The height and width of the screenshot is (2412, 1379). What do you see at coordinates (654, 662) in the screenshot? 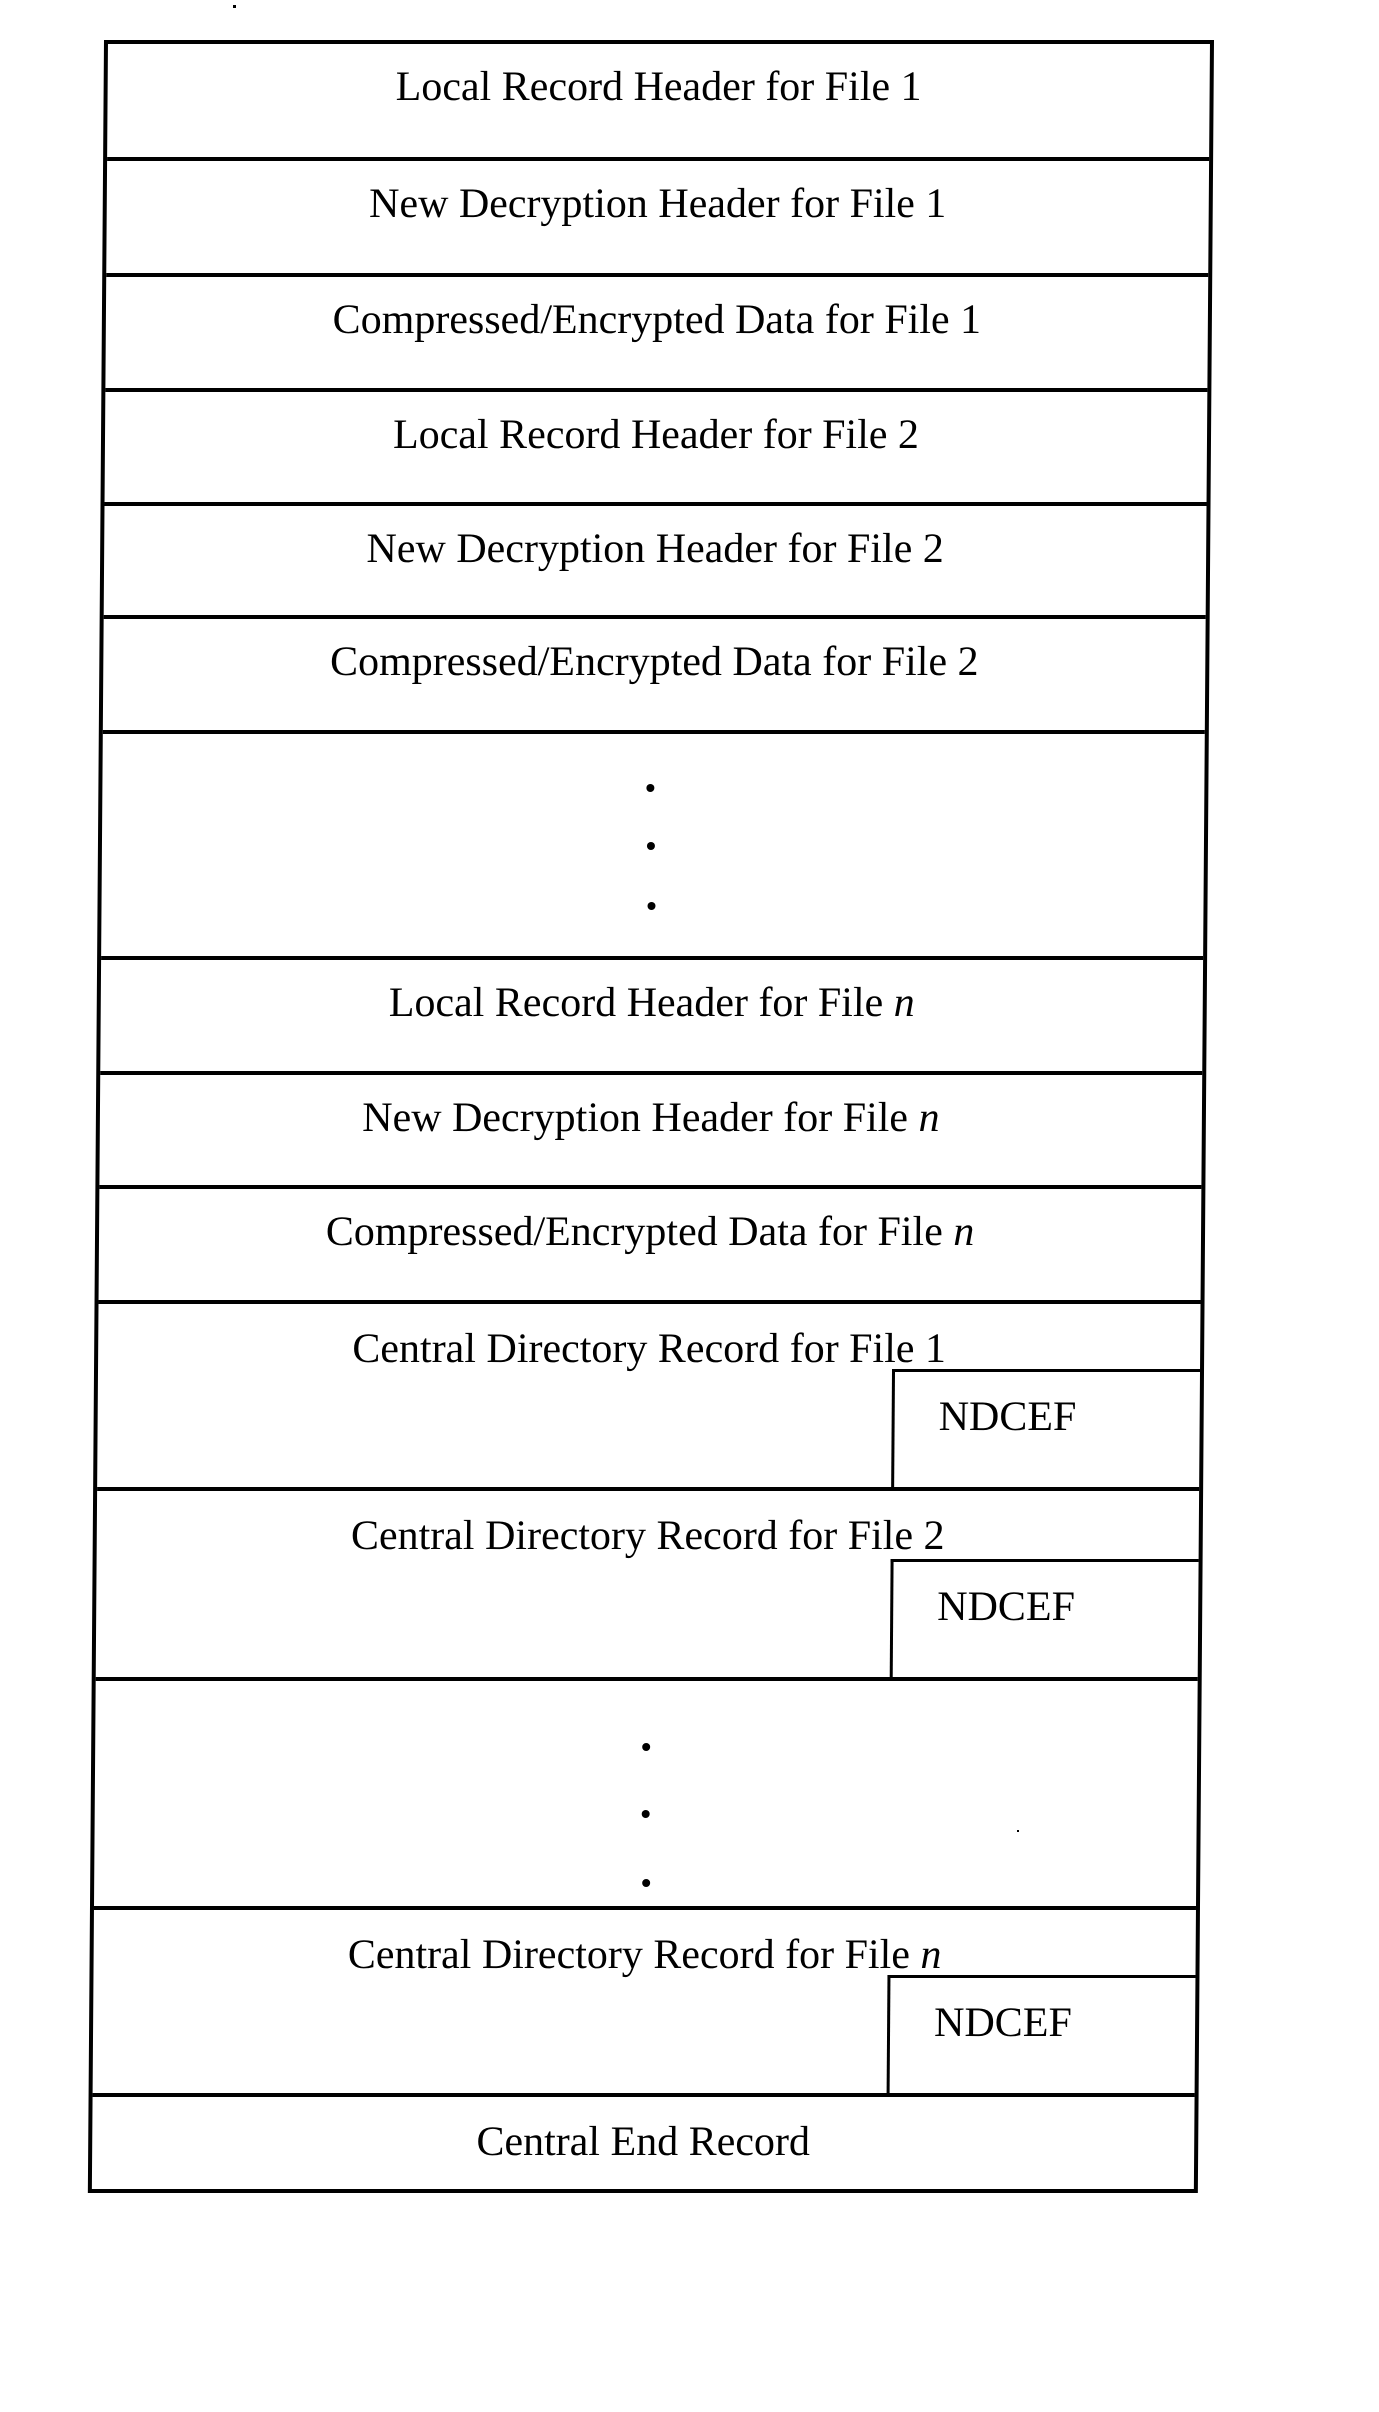
I see `block-label: Compressed/Encrypted Data for File 2` at bounding box center [654, 662].